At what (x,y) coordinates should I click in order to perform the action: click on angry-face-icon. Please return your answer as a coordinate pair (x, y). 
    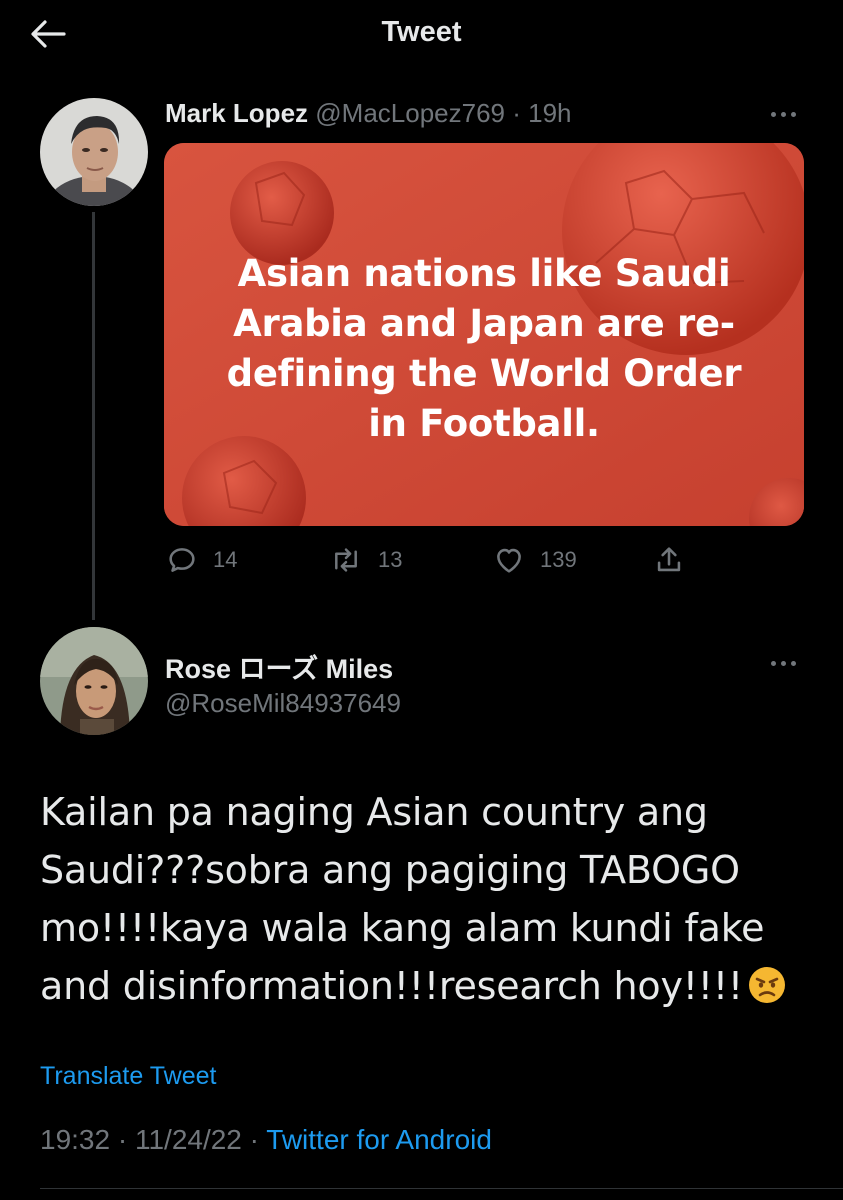
    Looking at the image, I should click on (766, 985).